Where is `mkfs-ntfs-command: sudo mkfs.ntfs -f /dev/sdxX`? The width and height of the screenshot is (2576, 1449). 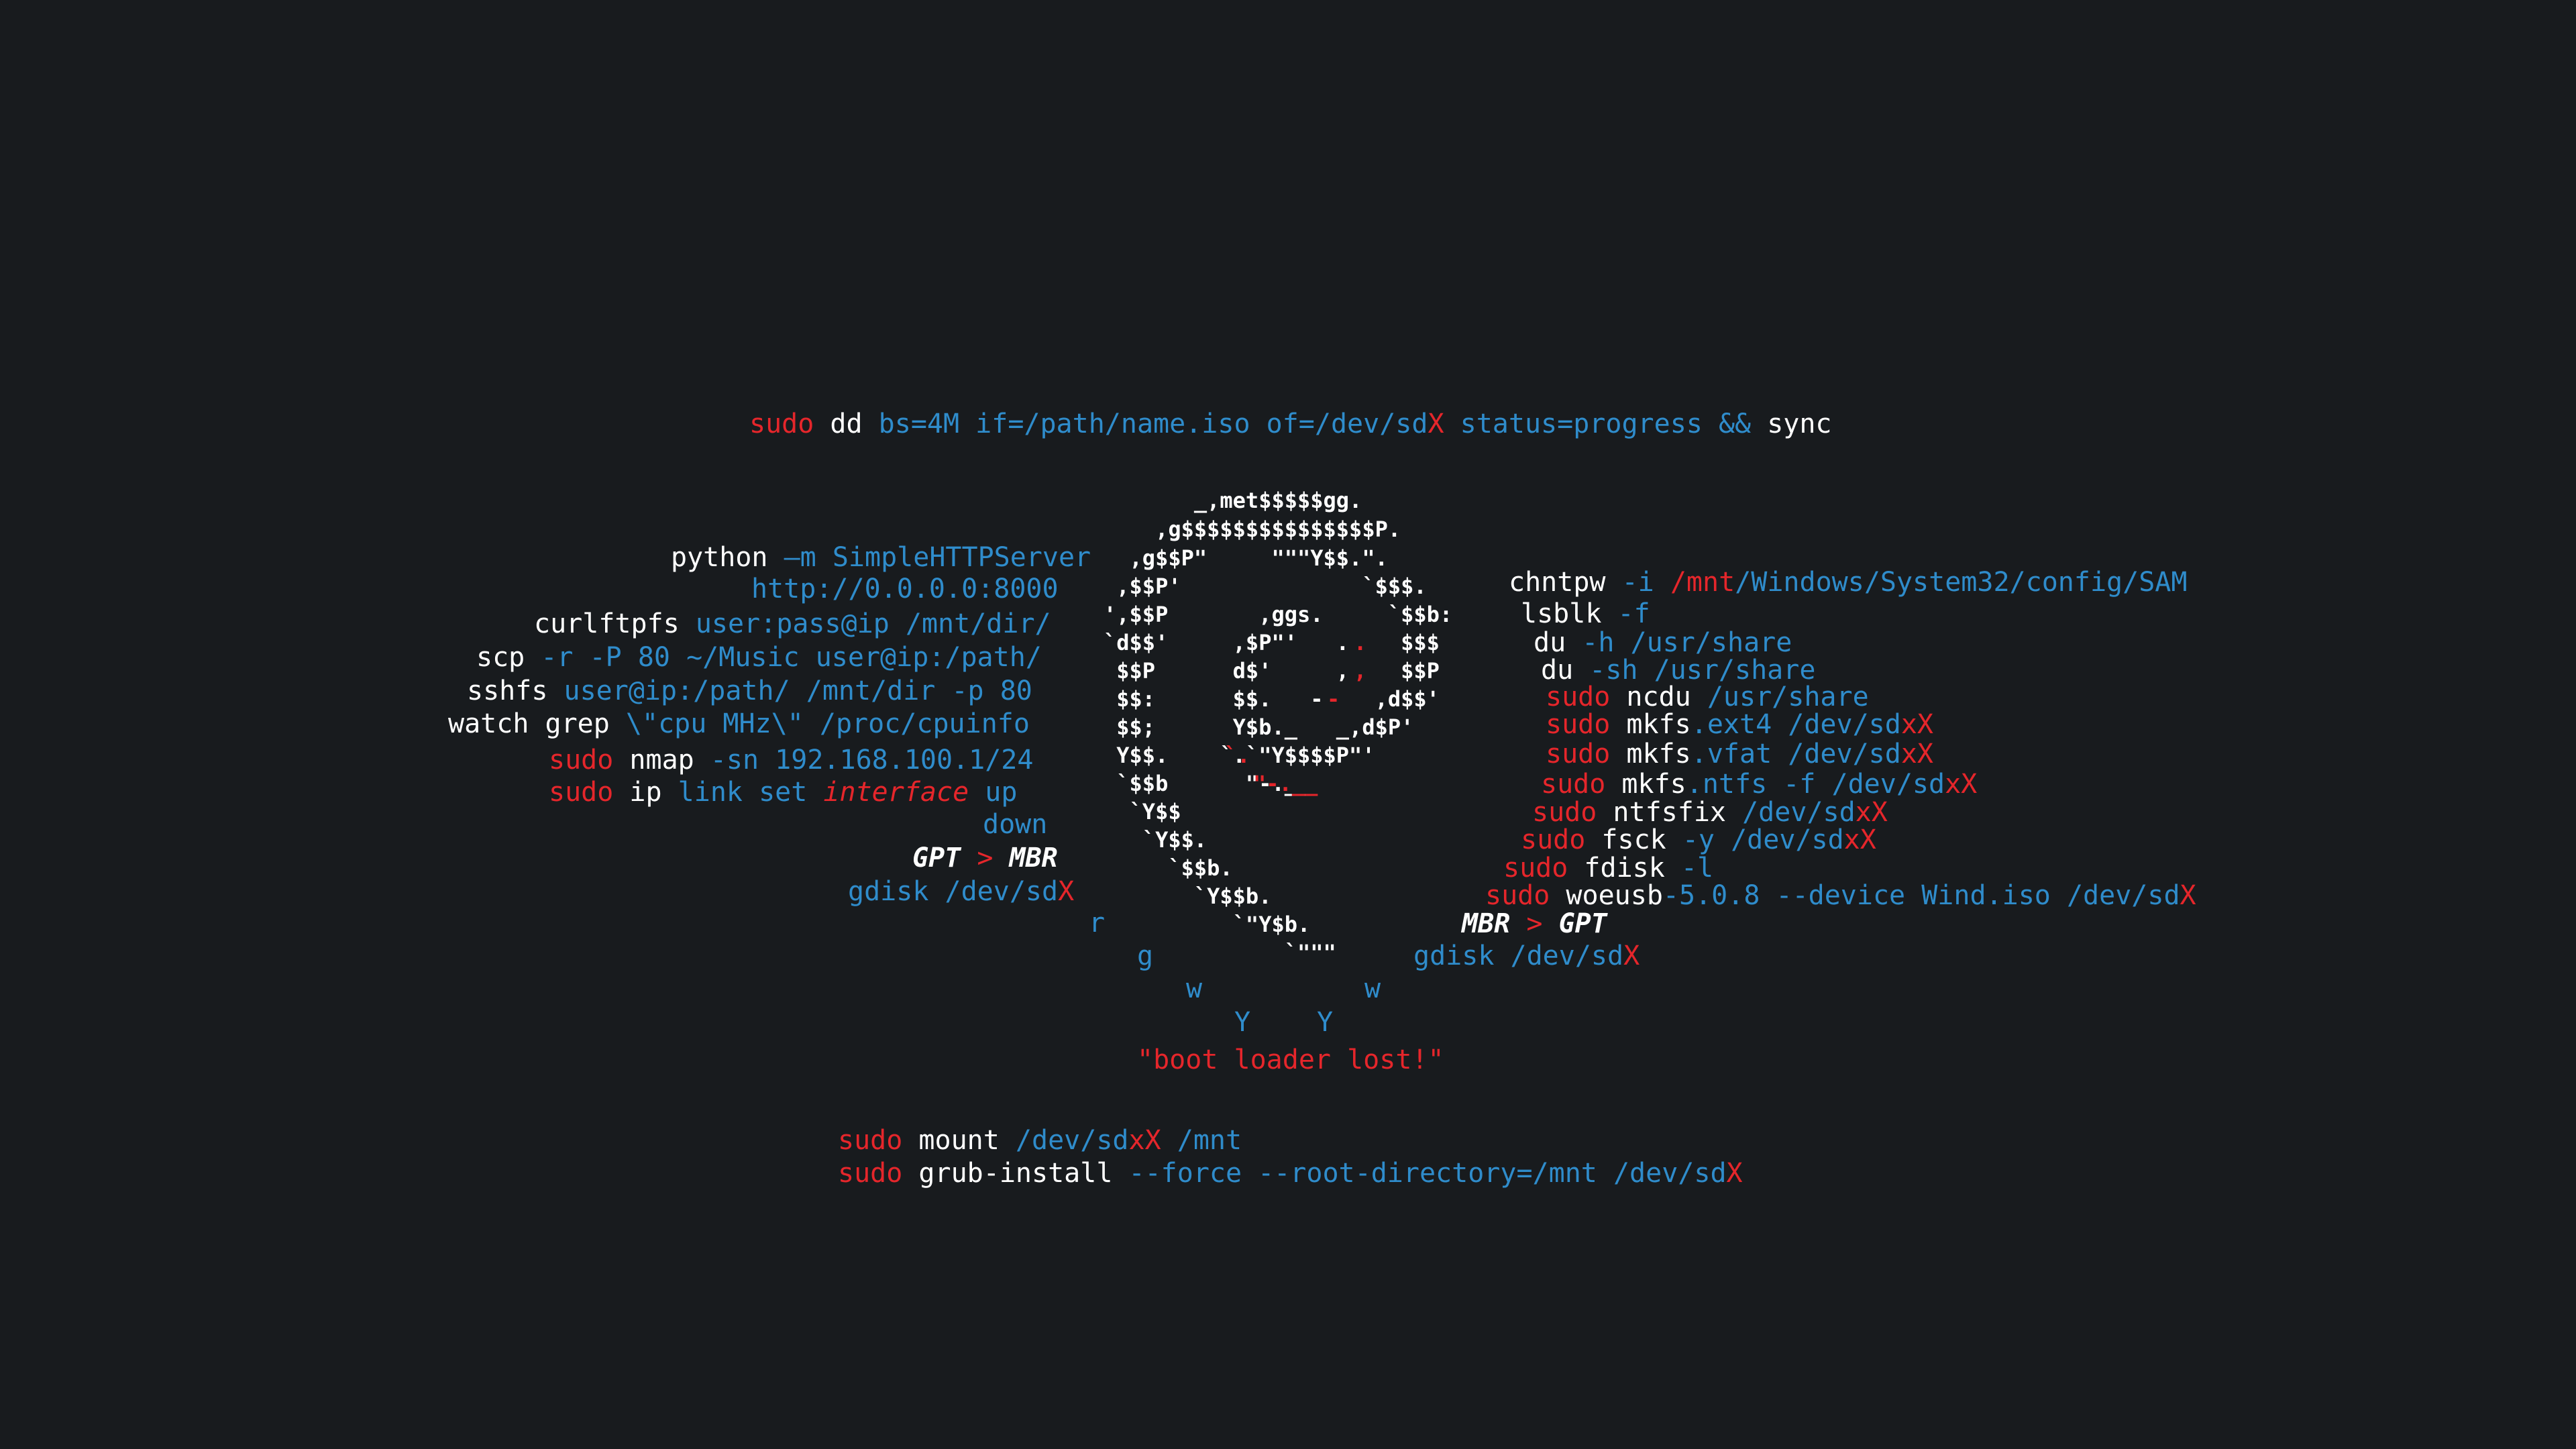 mkfs-ntfs-command: sudo mkfs.ntfs -f /dev/sdxX is located at coordinates (1759, 784).